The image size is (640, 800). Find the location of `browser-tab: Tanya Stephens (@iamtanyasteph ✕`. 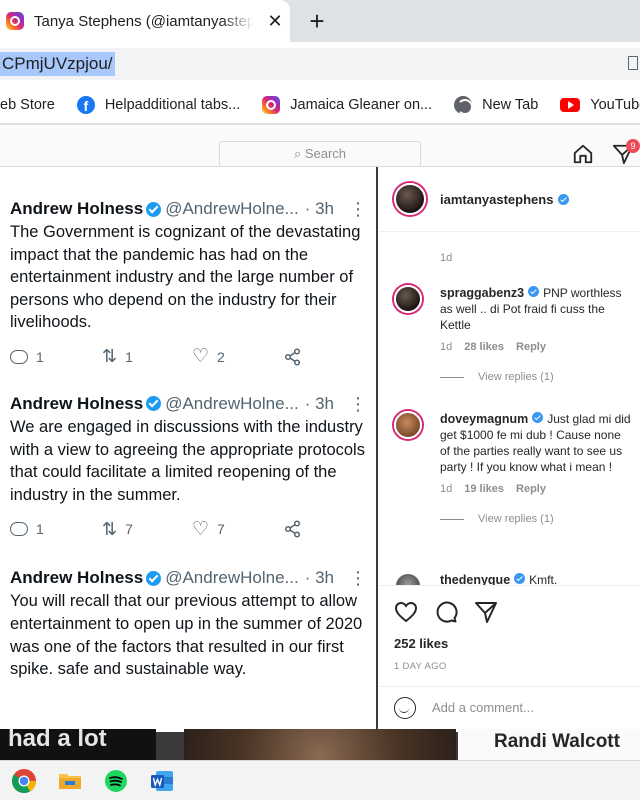

browser-tab: Tanya Stephens (@iamtanyasteph ✕ is located at coordinates (145, 21).